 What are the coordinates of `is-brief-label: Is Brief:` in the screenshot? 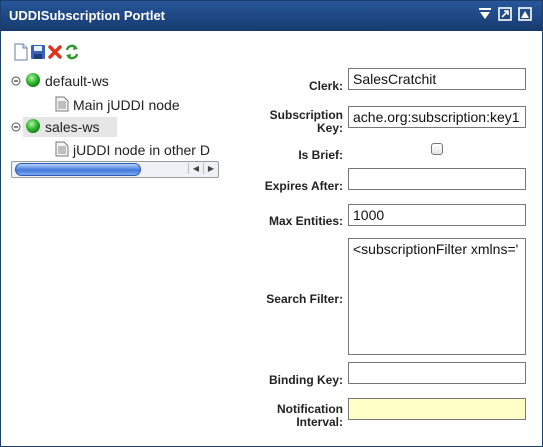 It's located at (320, 155).